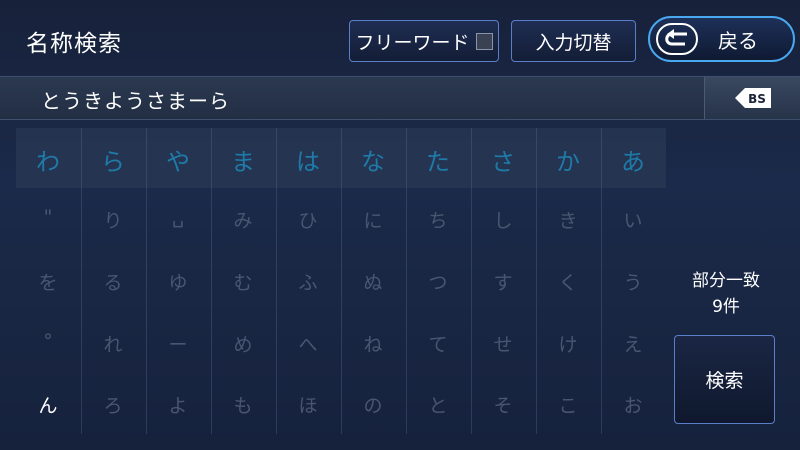  I want to click on search-button: 検索, so click(724, 379).